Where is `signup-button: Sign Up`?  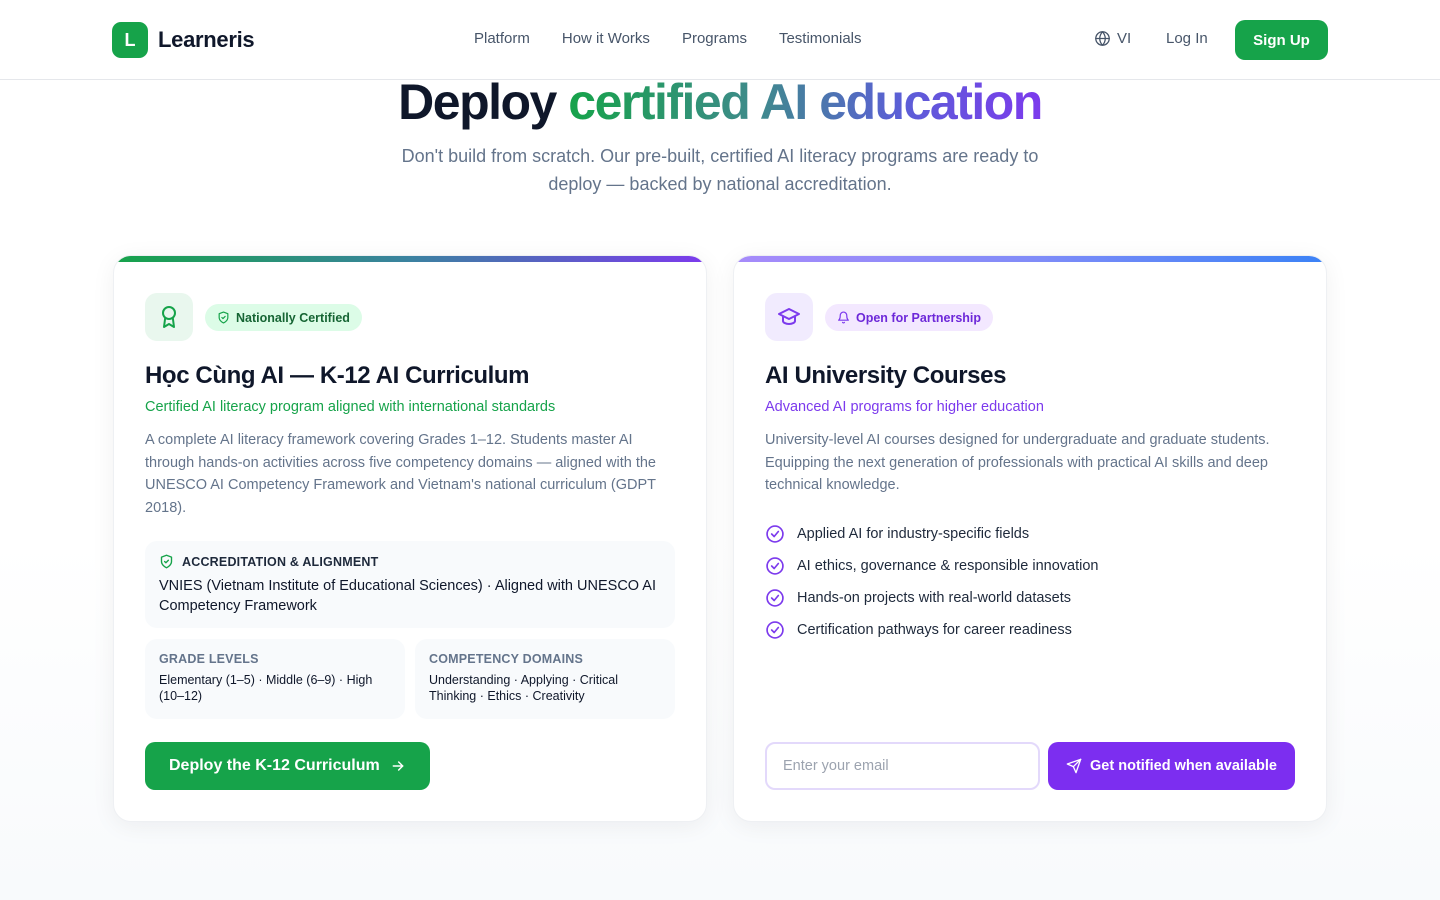
signup-button: Sign Up is located at coordinates (1281, 40).